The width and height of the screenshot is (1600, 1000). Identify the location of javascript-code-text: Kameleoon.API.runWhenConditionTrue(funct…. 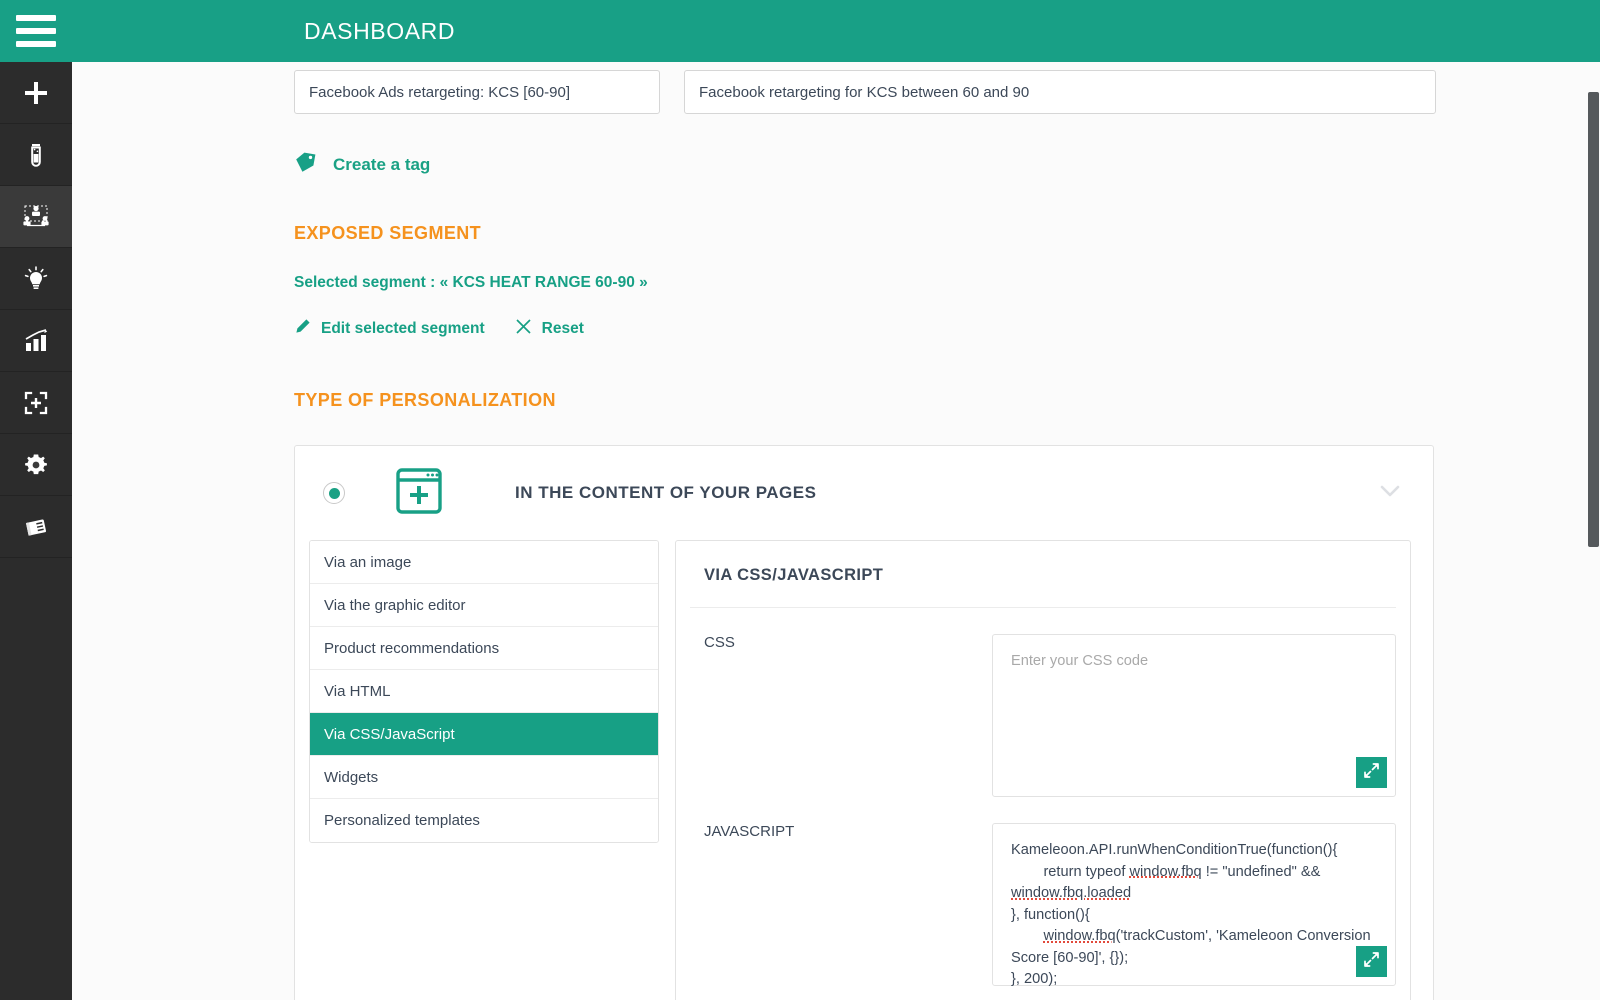
(1194, 912).